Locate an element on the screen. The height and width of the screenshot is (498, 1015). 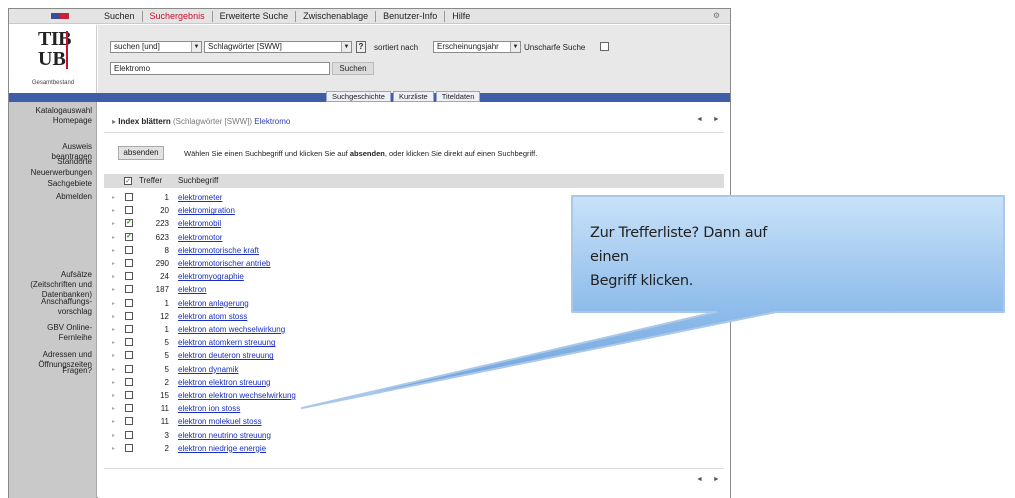
nav-tab-hilfe: Hilfe is located at coordinates (461, 16).